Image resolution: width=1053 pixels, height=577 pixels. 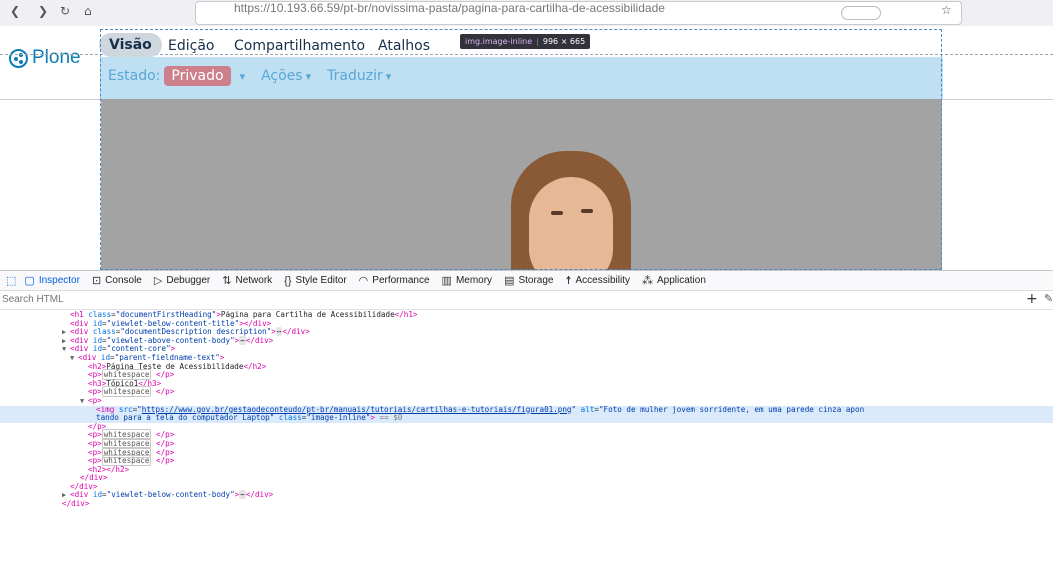 I want to click on network-icon: ⇅, so click(x=227, y=281).